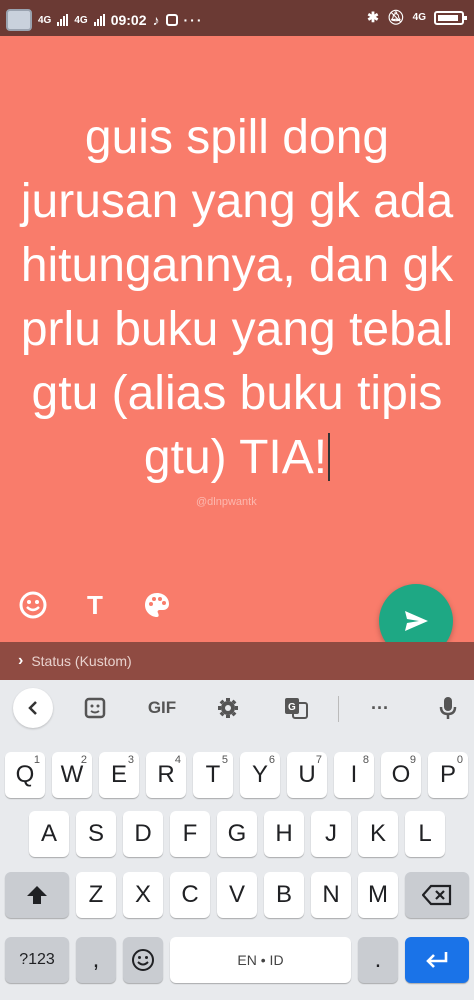  I want to click on key-hint: 3, so click(130, 760).